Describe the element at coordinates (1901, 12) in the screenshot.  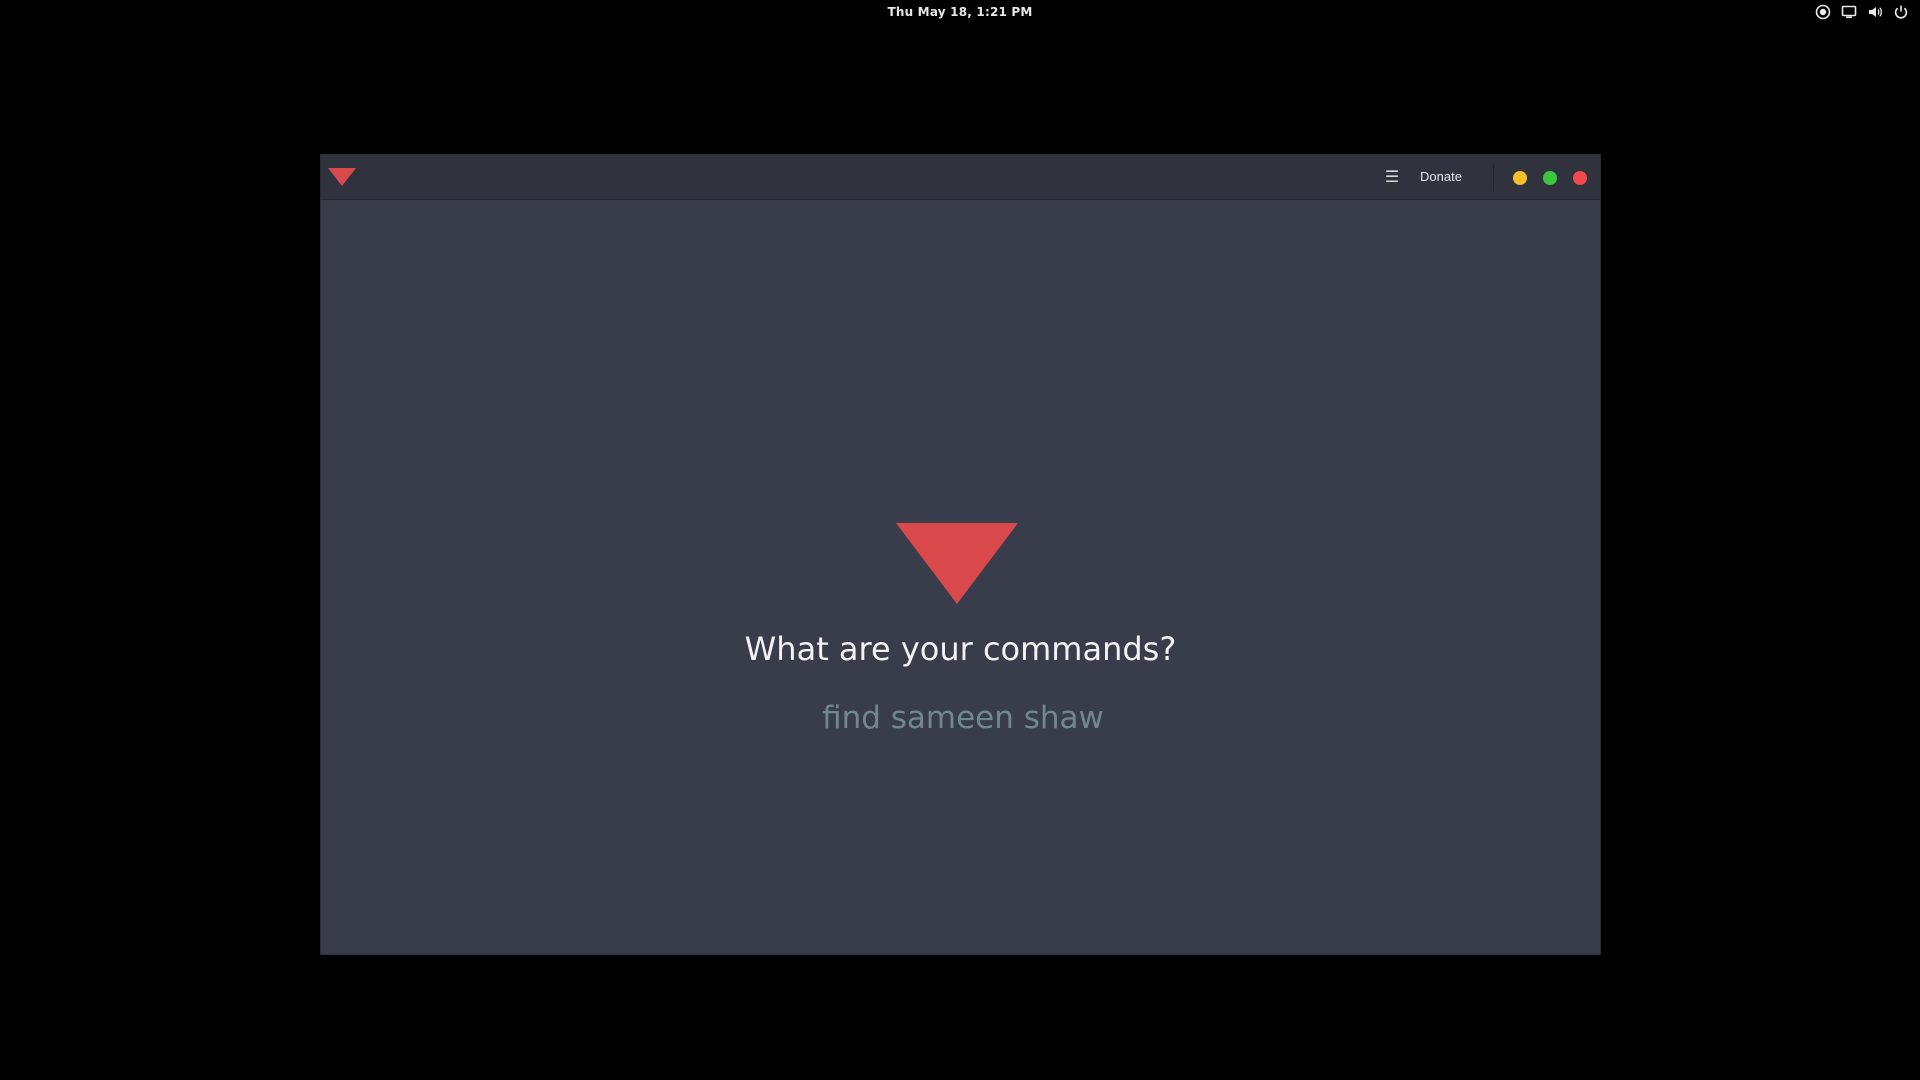
I see `power-icon` at that location.